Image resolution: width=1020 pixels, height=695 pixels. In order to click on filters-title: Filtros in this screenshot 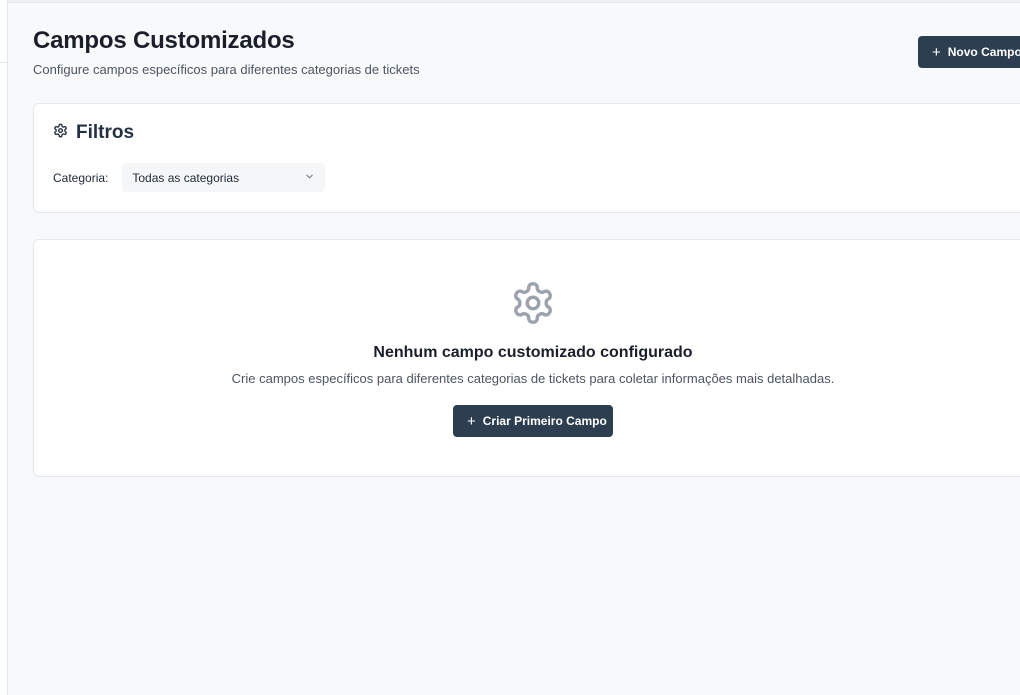, I will do `click(105, 132)`.